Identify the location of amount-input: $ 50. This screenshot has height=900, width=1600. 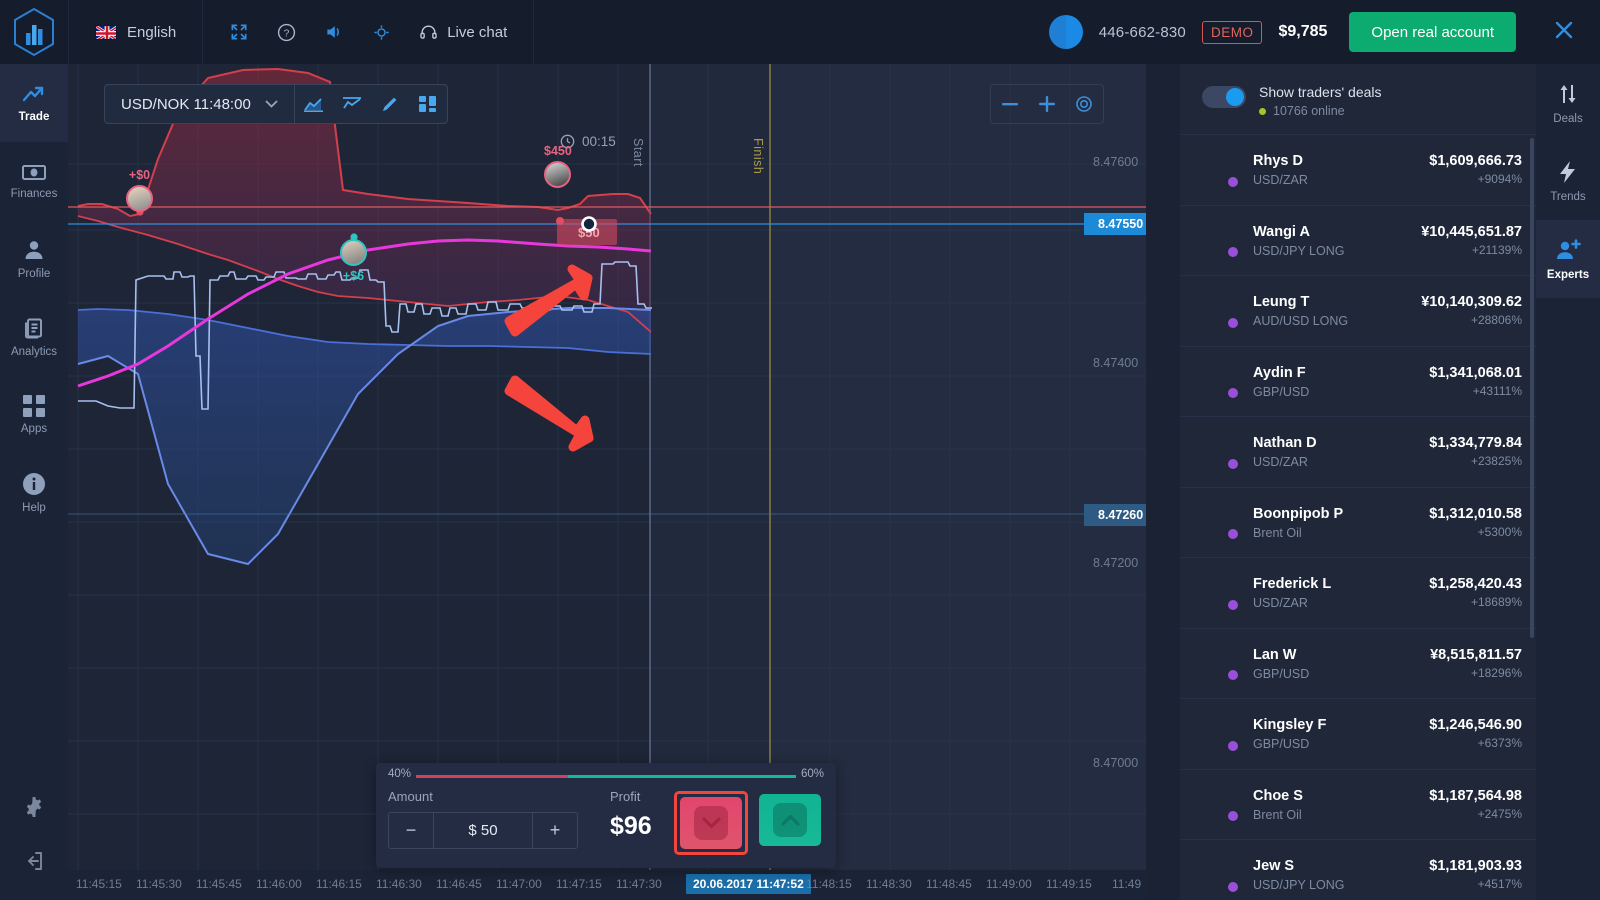
(483, 830).